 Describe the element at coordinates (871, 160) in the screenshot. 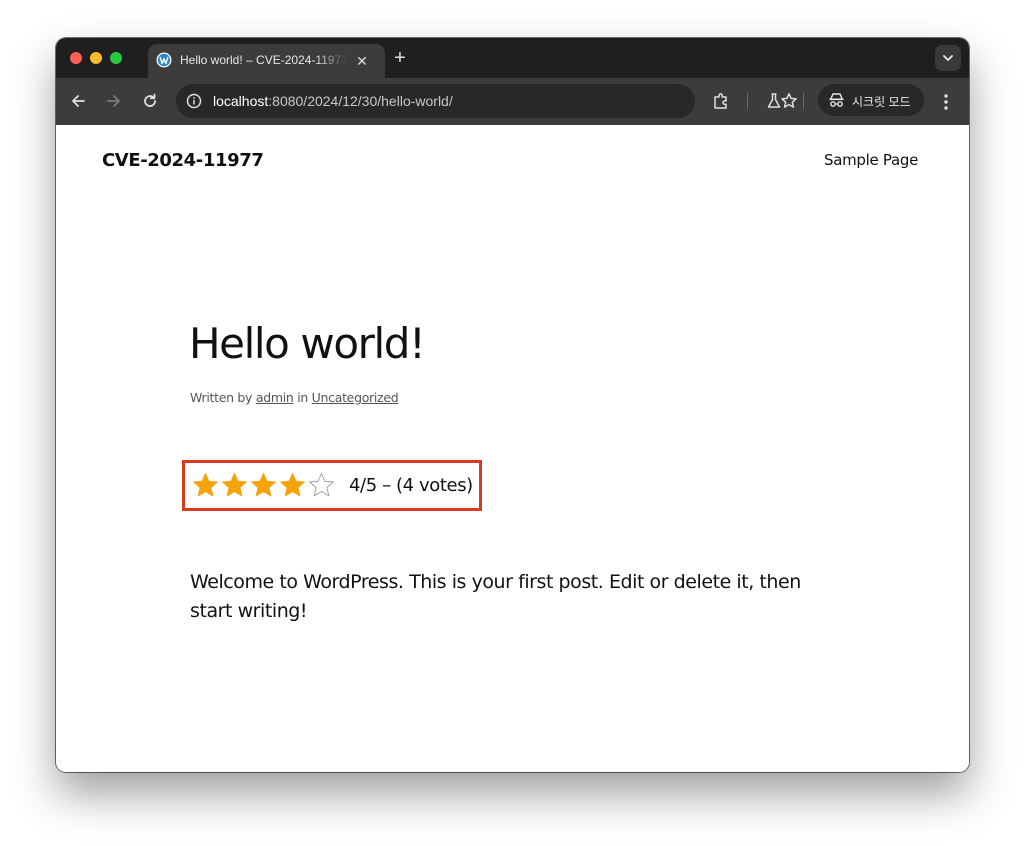

I see `nav-sample-page: Sample Page` at that location.